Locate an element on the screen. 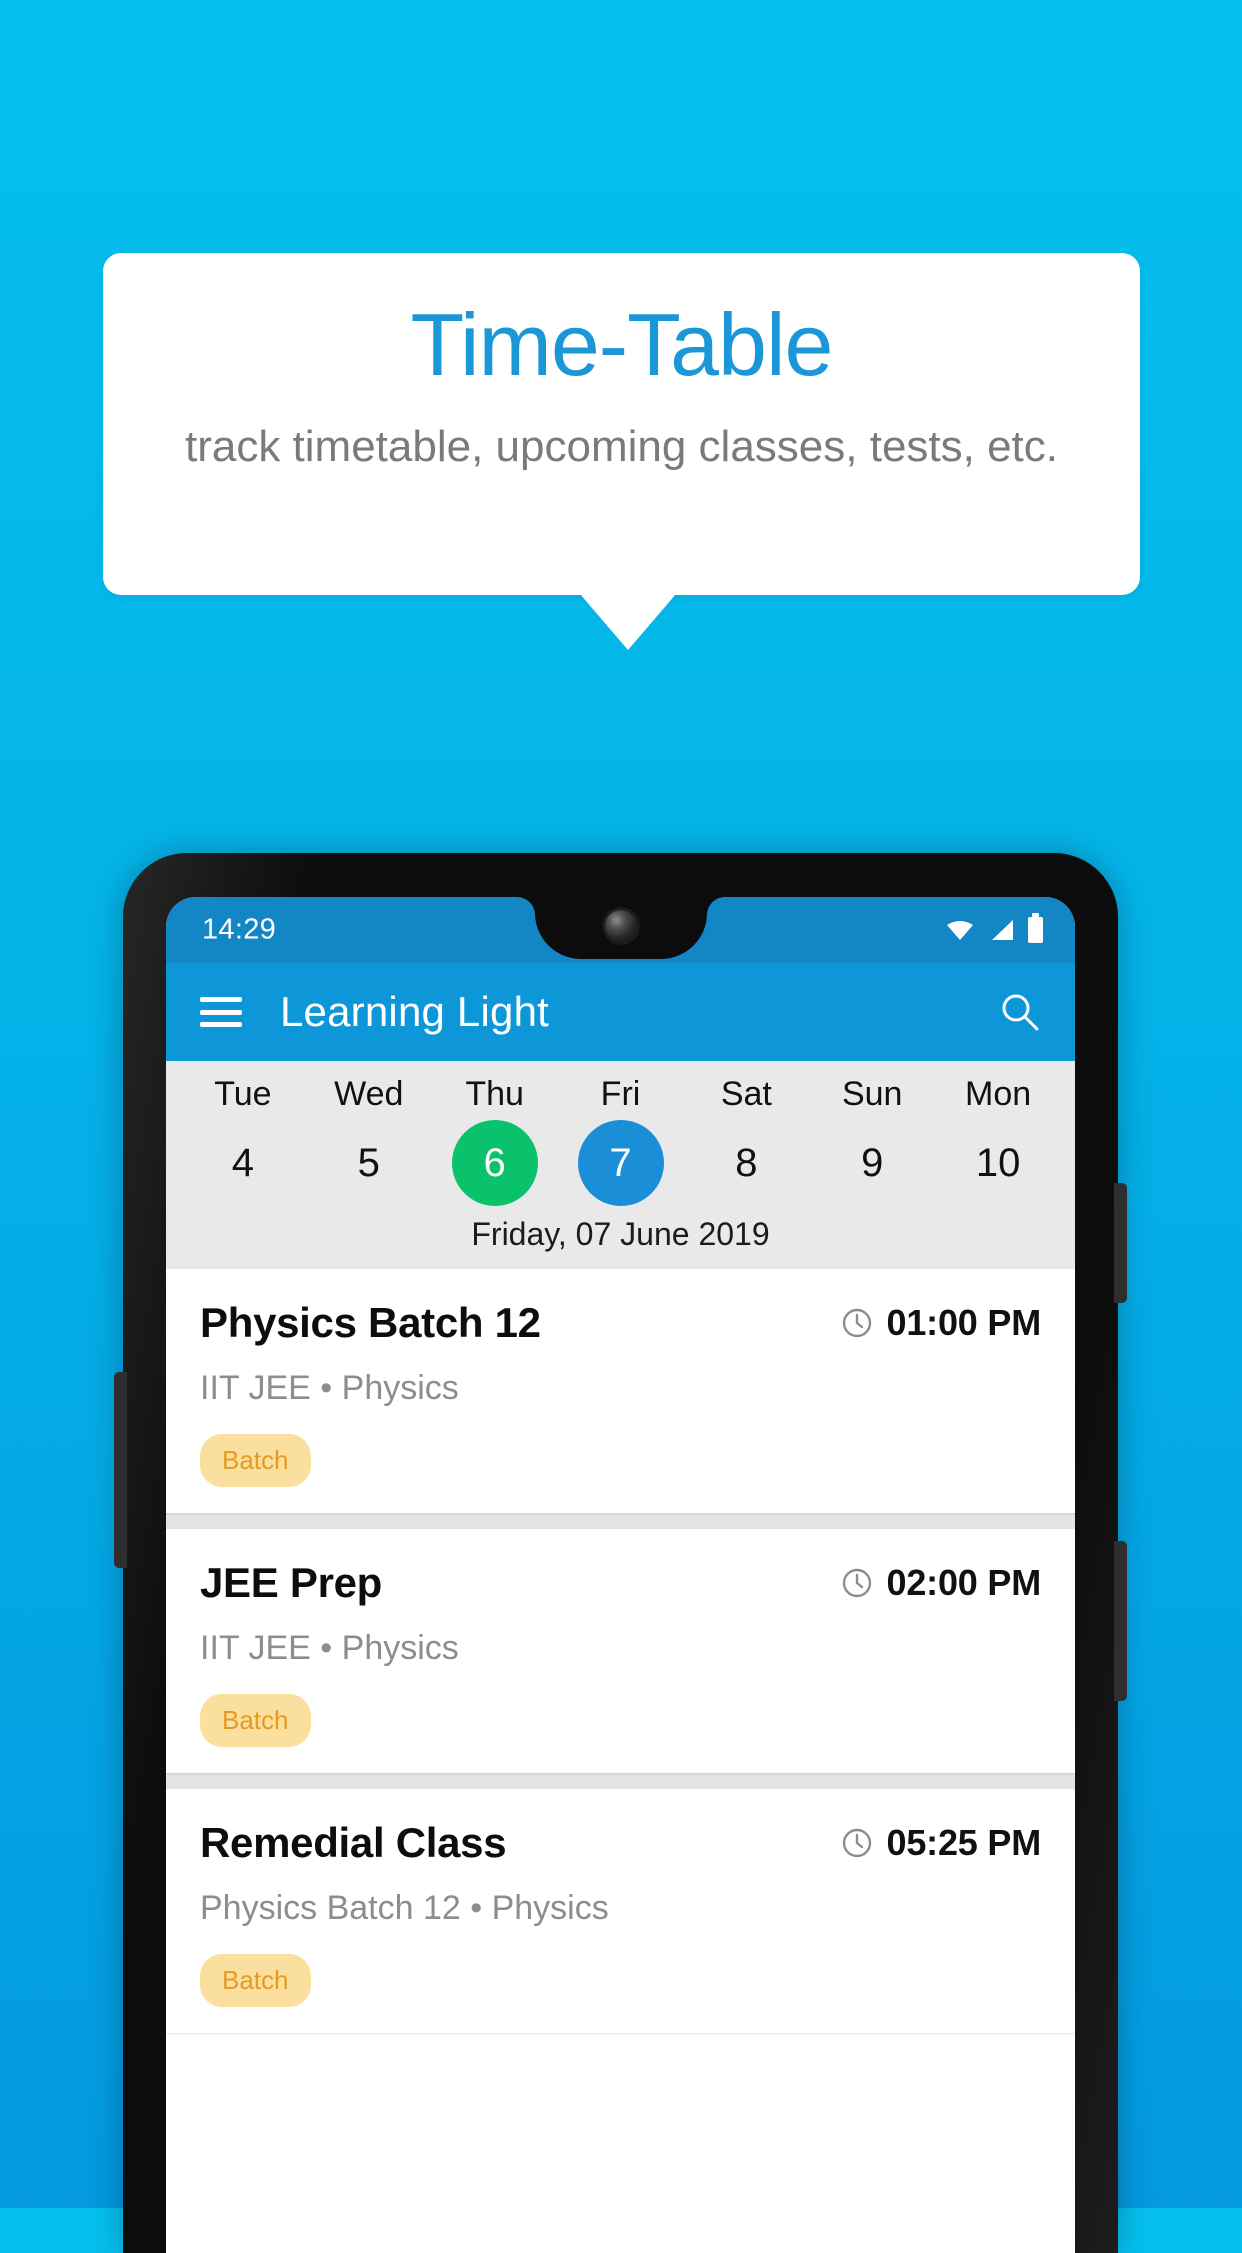 The height and width of the screenshot is (2253, 1242). signal-icon is located at coordinates (1002, 930).